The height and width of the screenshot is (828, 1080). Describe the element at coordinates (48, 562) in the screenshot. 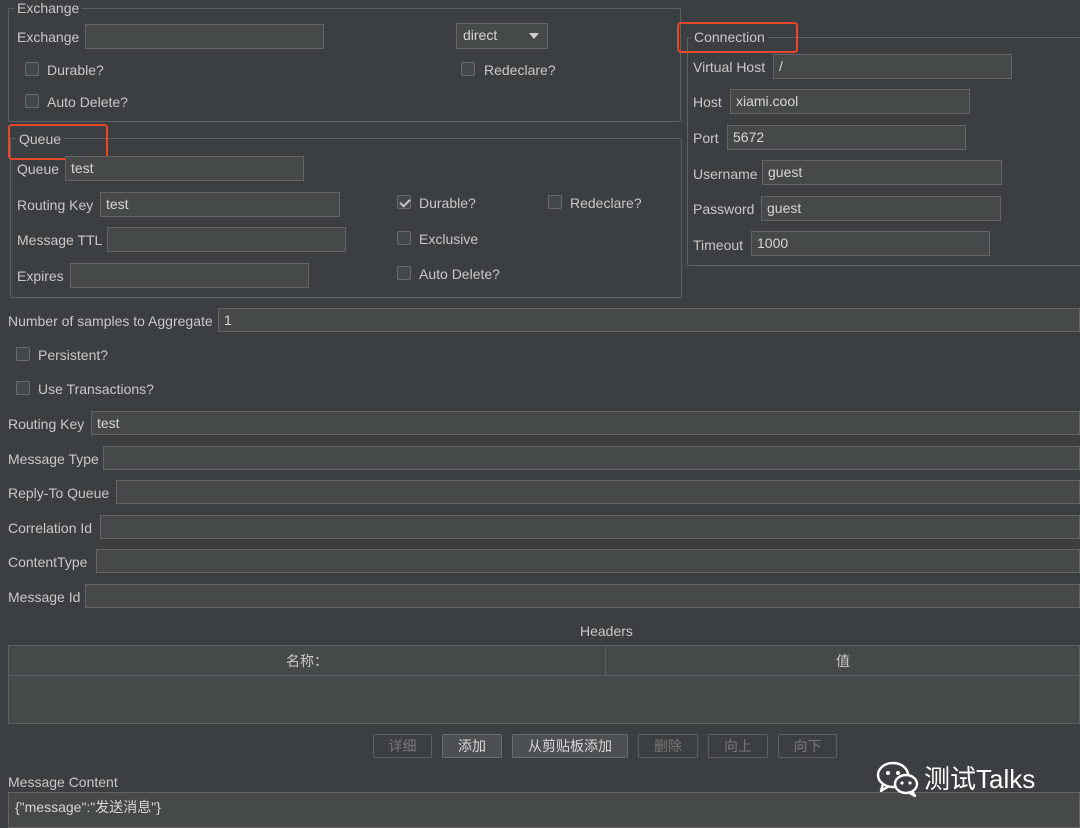

I see `content-type-label: ContentType` at that location.